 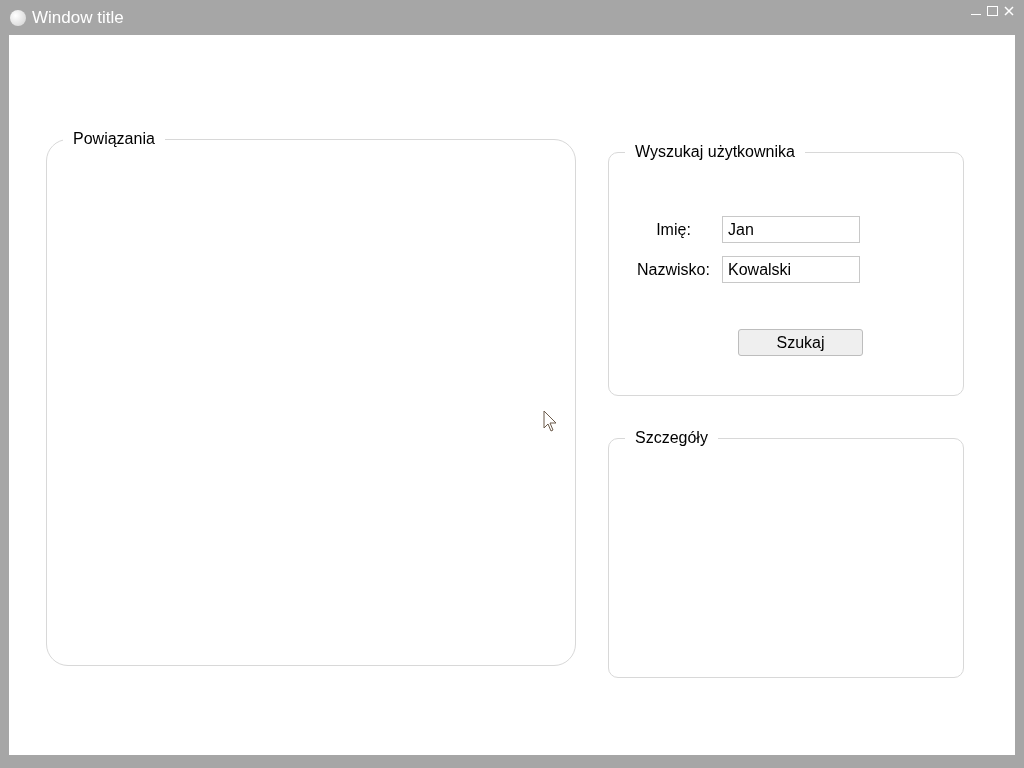 I want to click on close-button, so click(x=1009, y=10).